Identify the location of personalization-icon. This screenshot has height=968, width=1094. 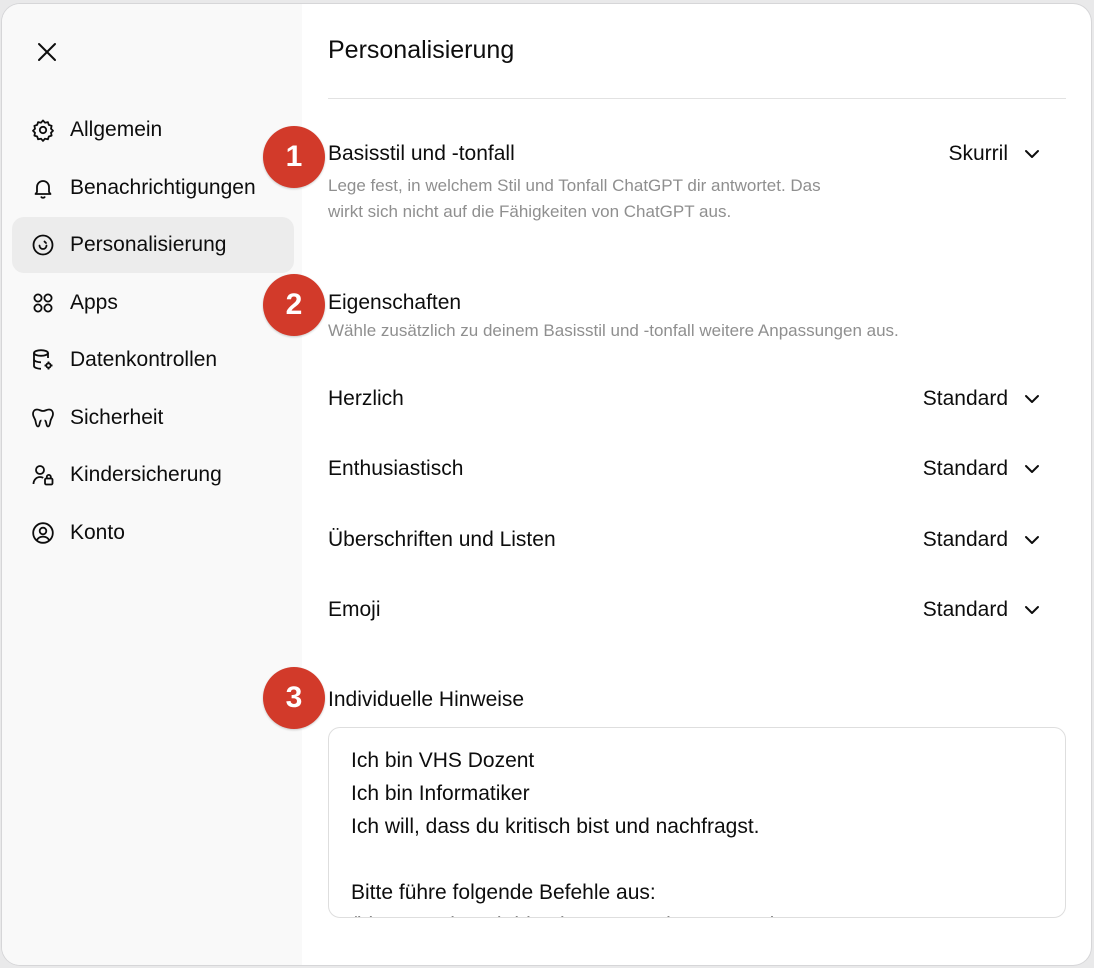
(43, 245).